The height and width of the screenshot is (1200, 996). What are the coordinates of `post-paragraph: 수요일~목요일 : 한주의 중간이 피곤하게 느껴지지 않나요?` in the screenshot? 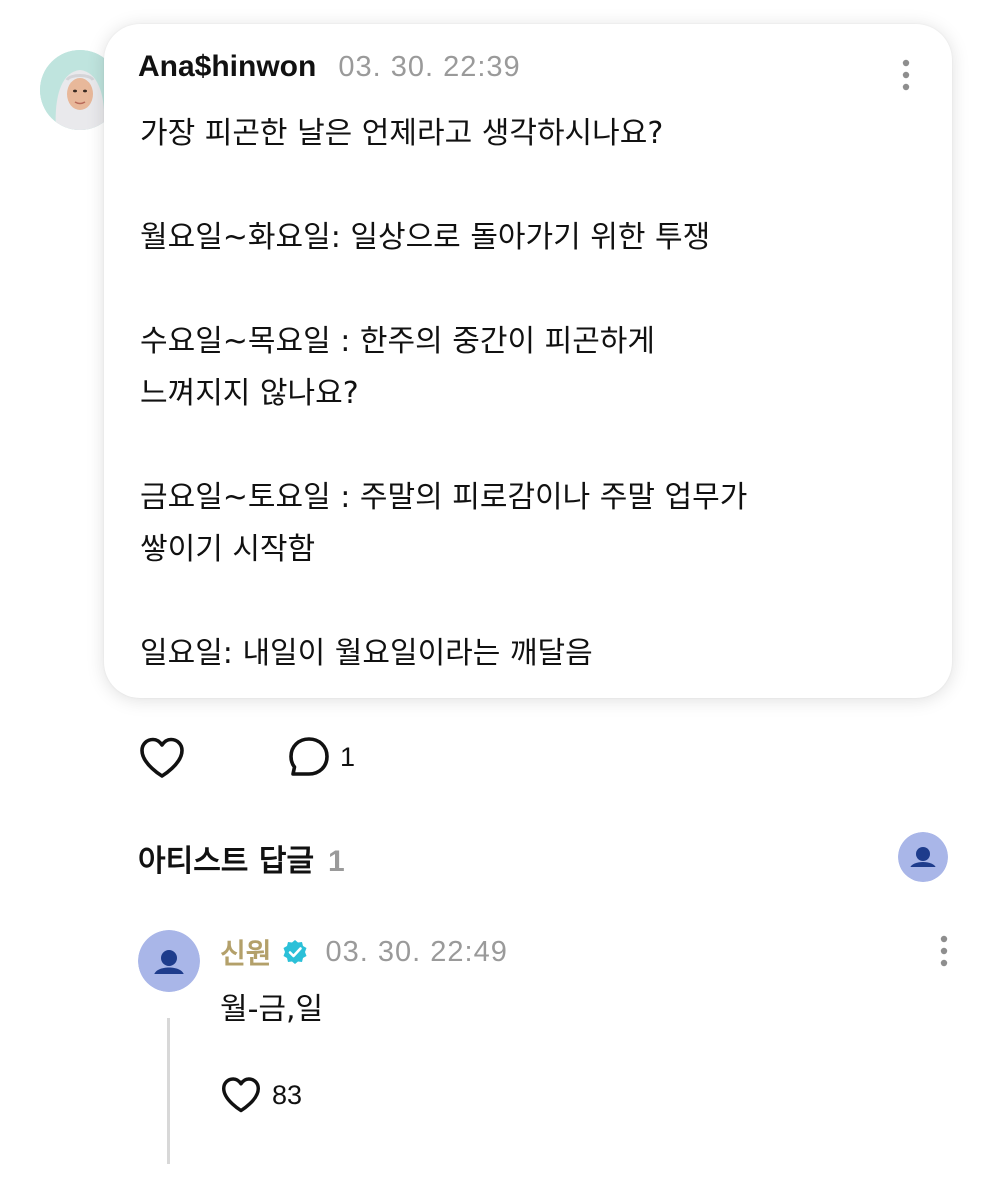 It's located at (397, 367).